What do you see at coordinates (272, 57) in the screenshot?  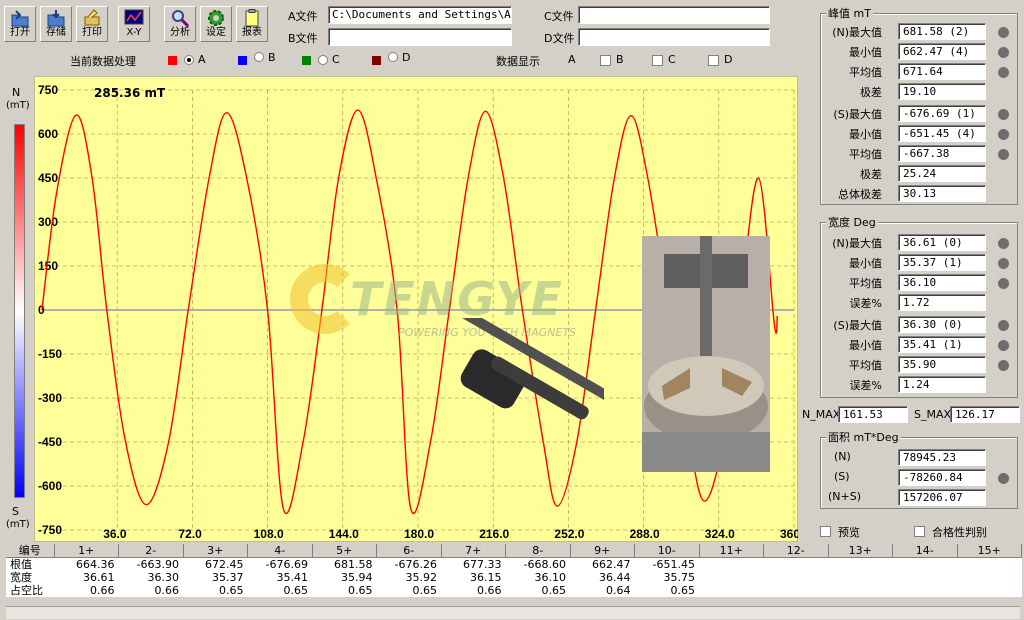 I see `radio-b-label: B` at bounding box center [272, 57].